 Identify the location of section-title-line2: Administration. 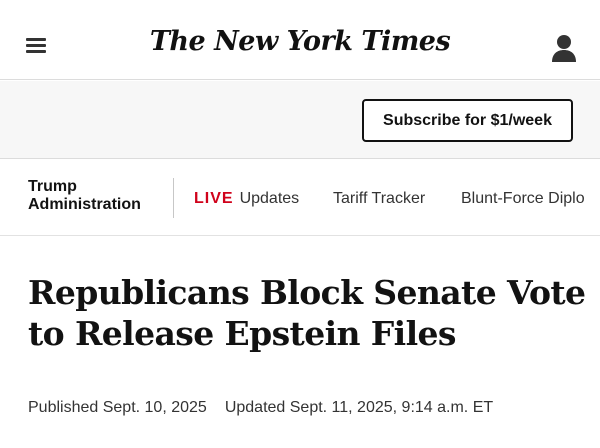
(84, 204).